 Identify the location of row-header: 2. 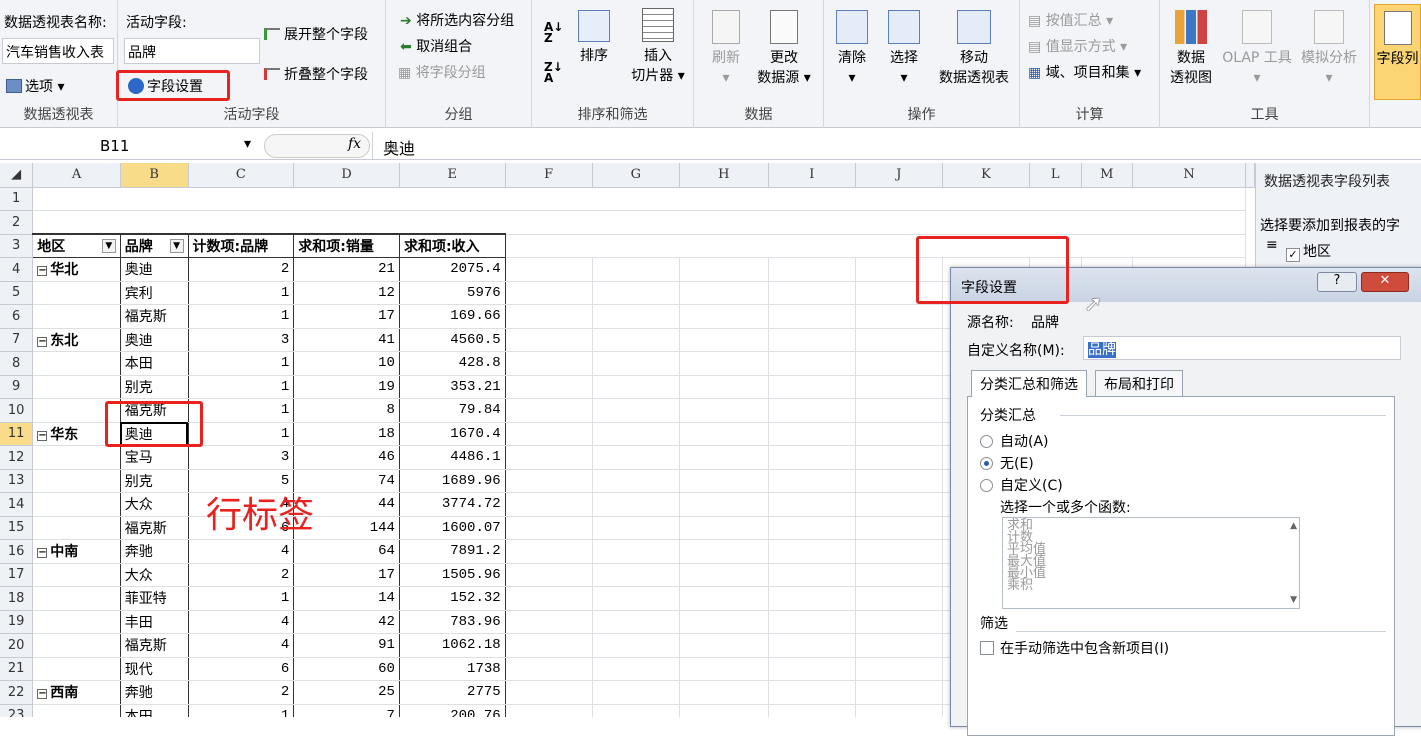
(17, 222).